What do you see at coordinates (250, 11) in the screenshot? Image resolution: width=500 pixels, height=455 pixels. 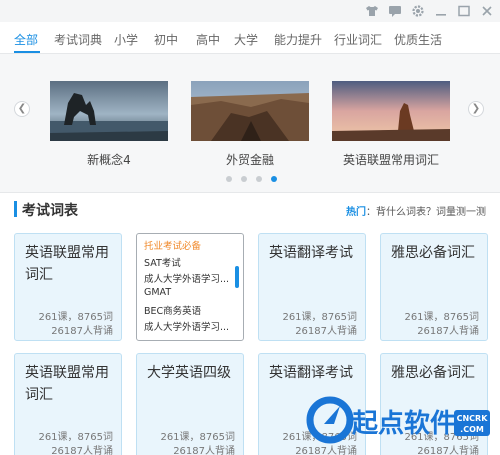 I see `title-bar` at bounding box center [250, 11].